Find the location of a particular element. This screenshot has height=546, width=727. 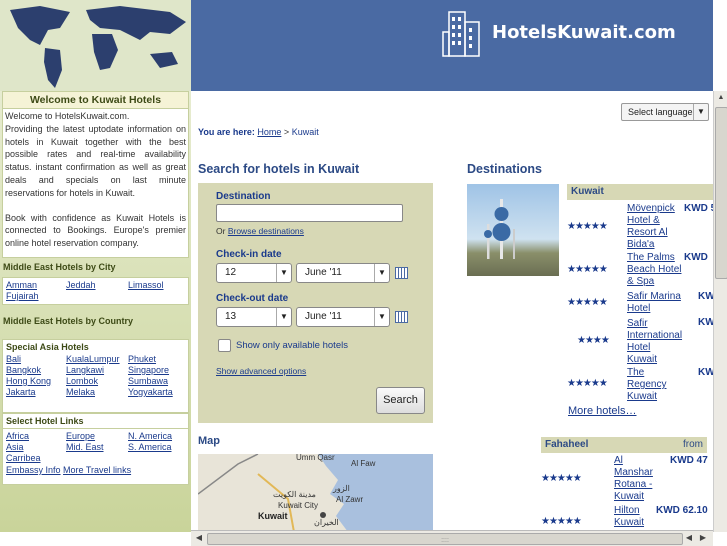

link-asia: Asia is located at coordinates (36, 447).